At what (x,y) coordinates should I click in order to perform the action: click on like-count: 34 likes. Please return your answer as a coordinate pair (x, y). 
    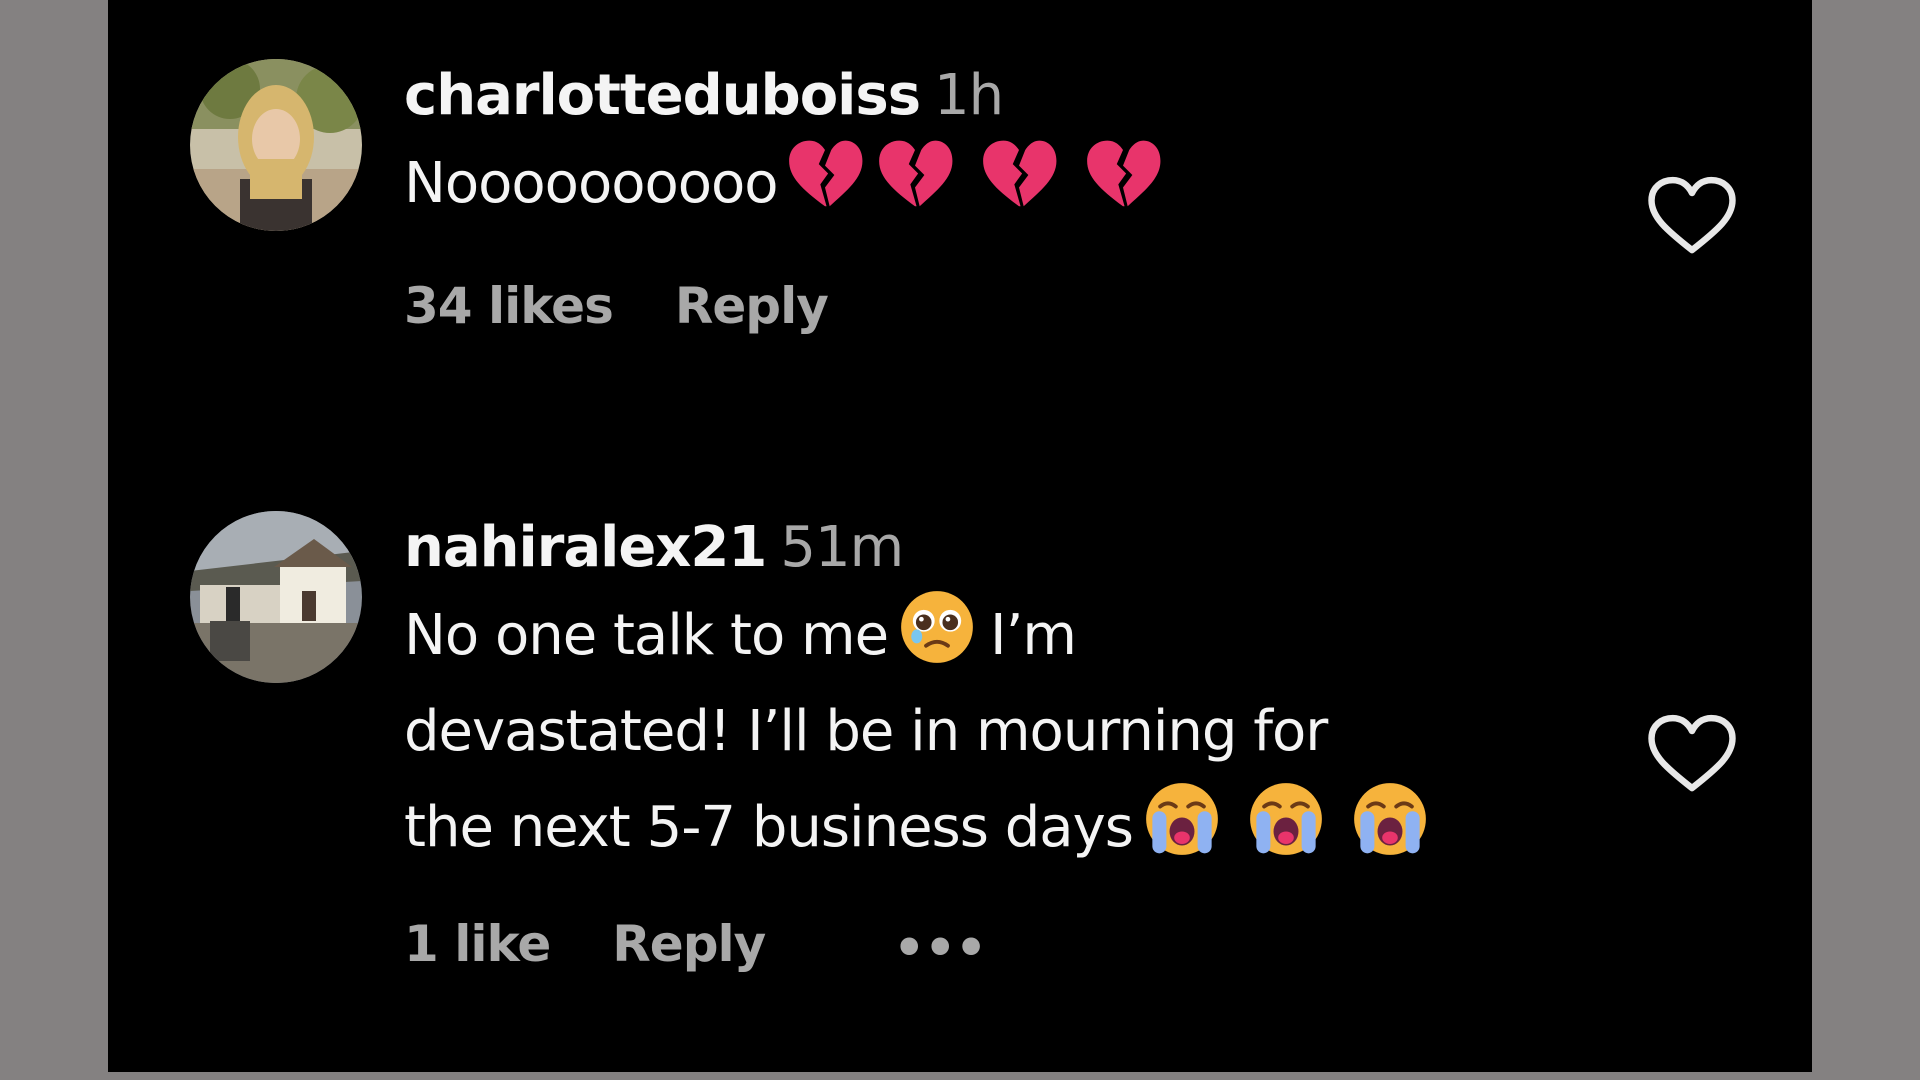
    Looking at the image, I should click on (509, 306).